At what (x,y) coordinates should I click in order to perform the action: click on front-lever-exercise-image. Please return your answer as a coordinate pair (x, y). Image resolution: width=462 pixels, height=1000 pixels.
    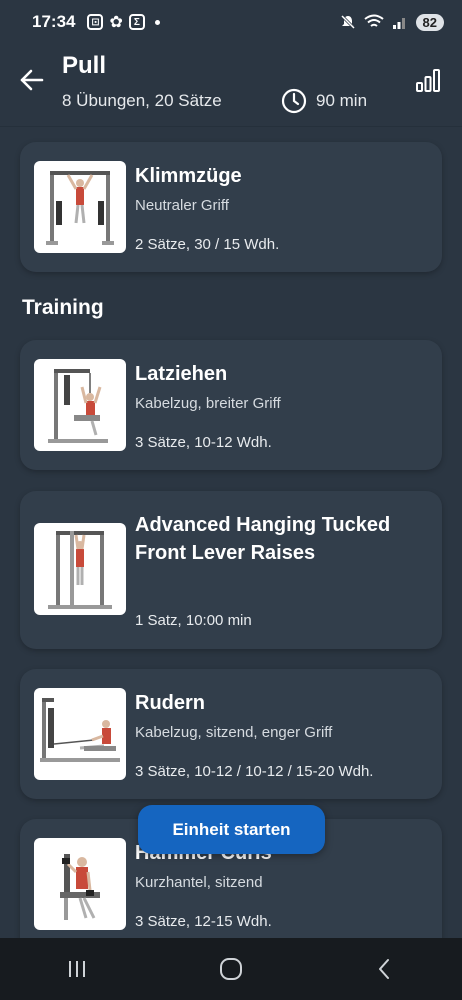
    Looking at the image, I should click on (80, 569).